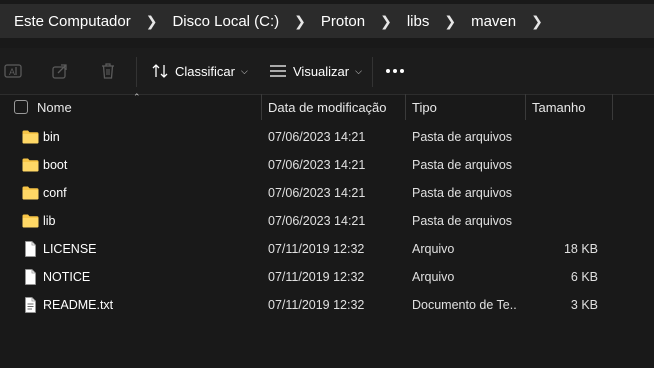 This screenshot has width=654, height=368. I want to click on more-icon, so click(395, 71).